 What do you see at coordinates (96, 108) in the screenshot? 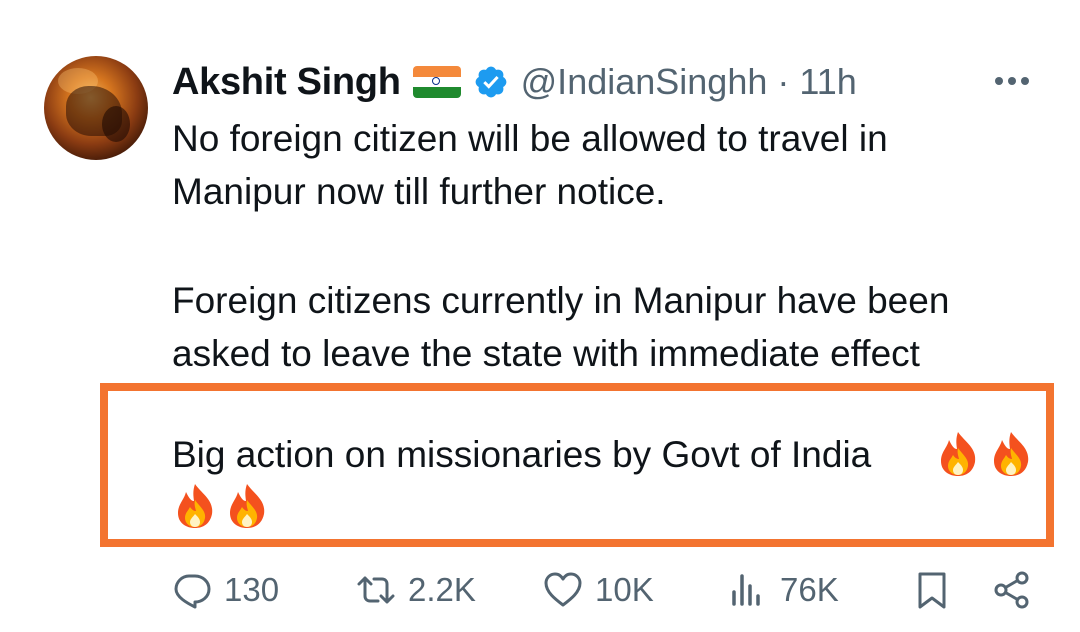
I see `avatar` at bounding box center [96, 108].